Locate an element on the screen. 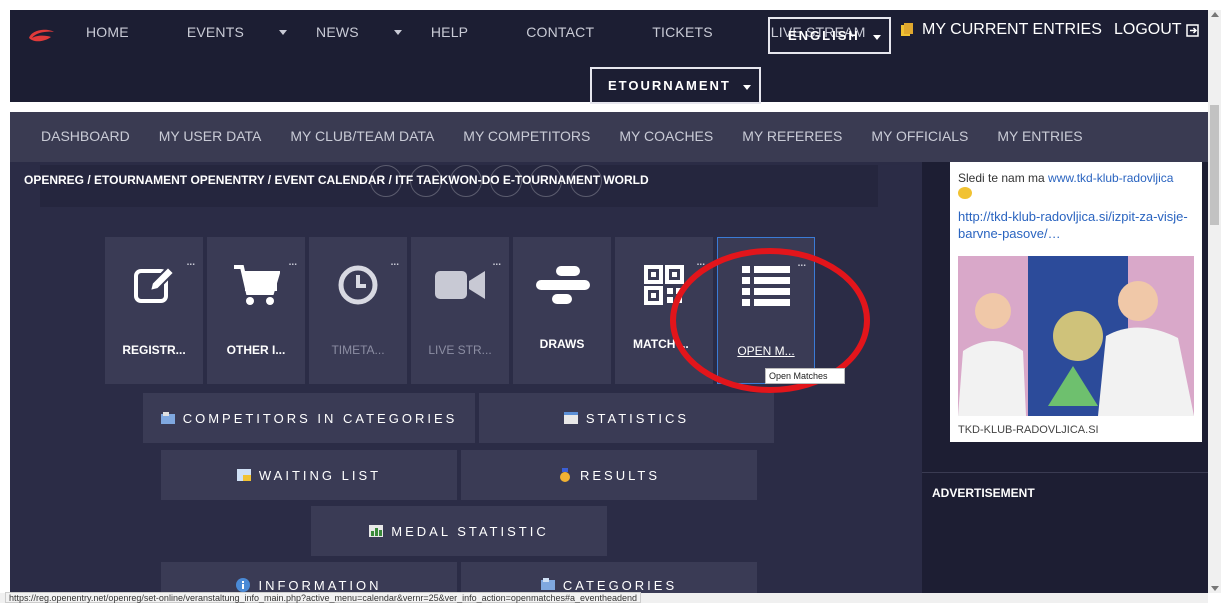  tournament-label: ETOURNAMENT is located at coordinates (669, 85).